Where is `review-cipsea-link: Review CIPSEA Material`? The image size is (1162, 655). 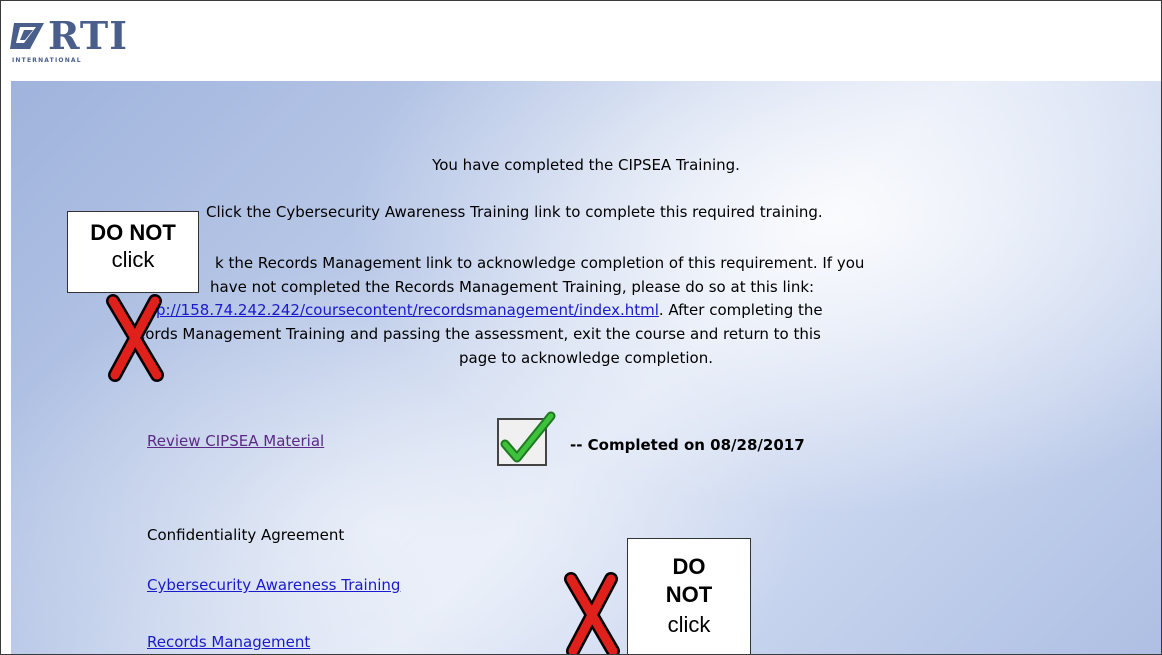 review-cipsea-link: Review CIPSEA Material is located at coordinates (235, 441).